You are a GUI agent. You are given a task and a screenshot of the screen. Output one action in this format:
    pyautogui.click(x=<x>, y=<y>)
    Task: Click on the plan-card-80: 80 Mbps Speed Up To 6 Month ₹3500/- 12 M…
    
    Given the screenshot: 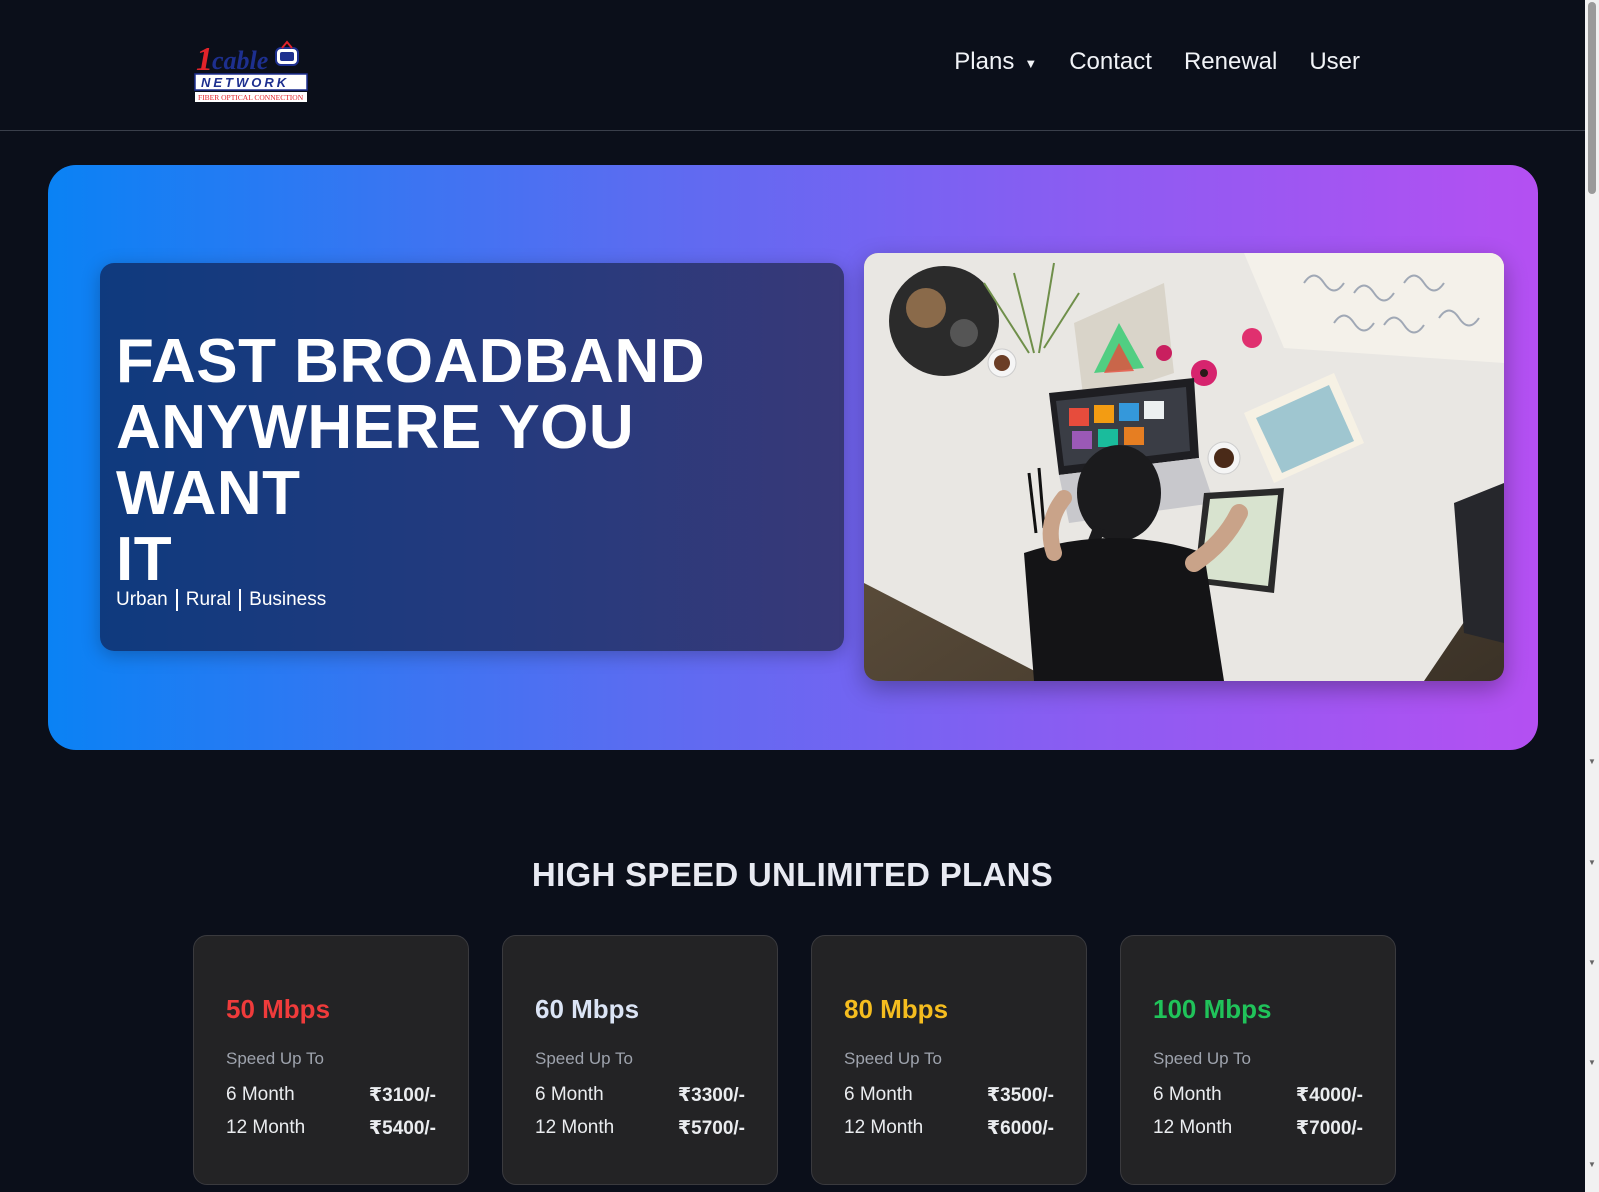 What is the action you would take?
    pyautogui.click(x=949, y=1060)
    